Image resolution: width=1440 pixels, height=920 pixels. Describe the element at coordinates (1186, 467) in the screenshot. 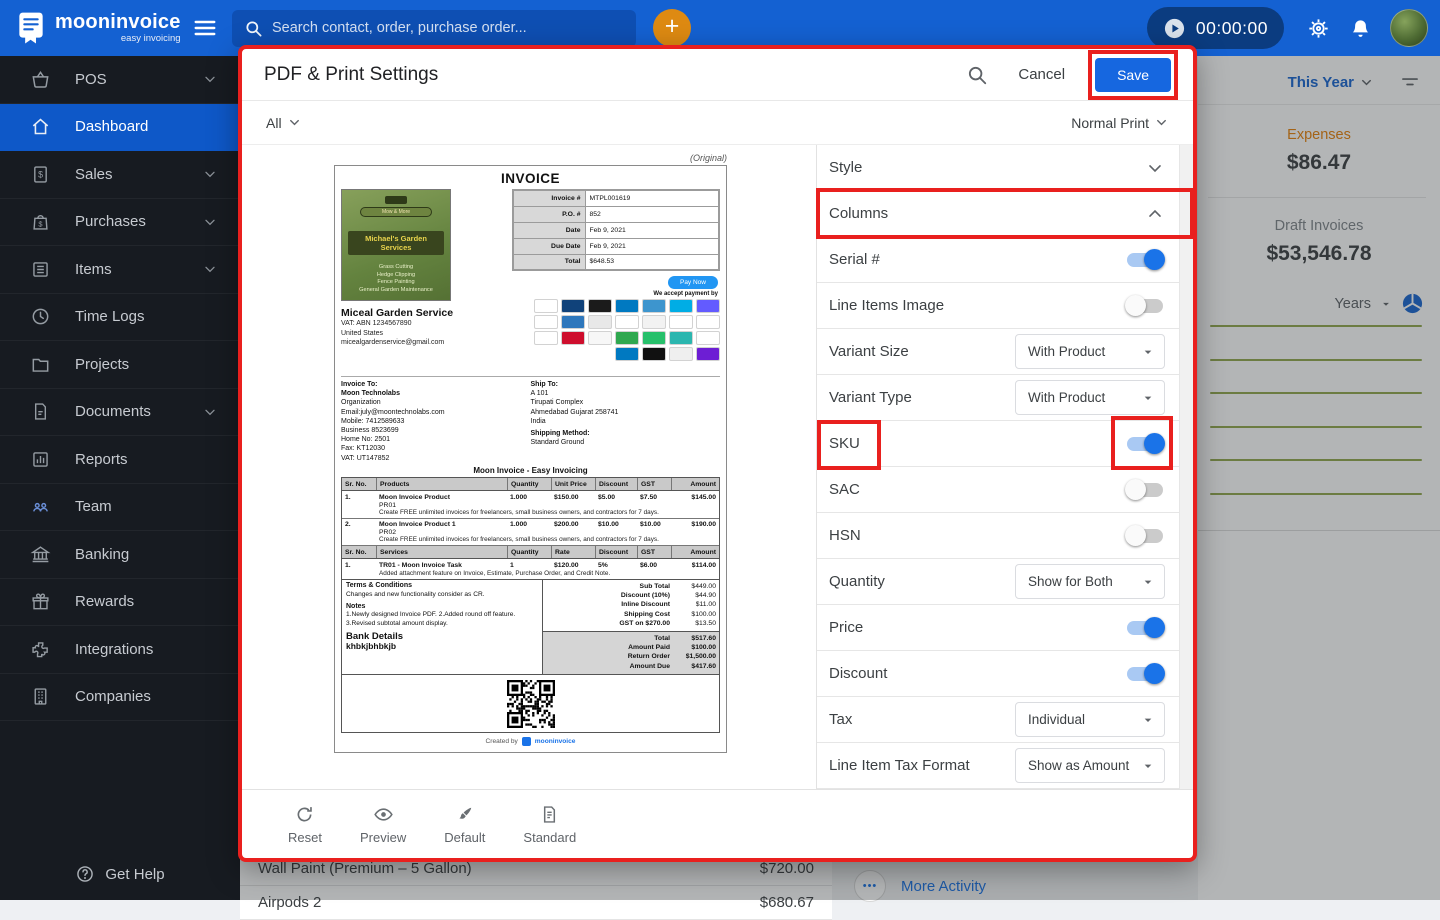

I see `settings-scrollbar` at that location.